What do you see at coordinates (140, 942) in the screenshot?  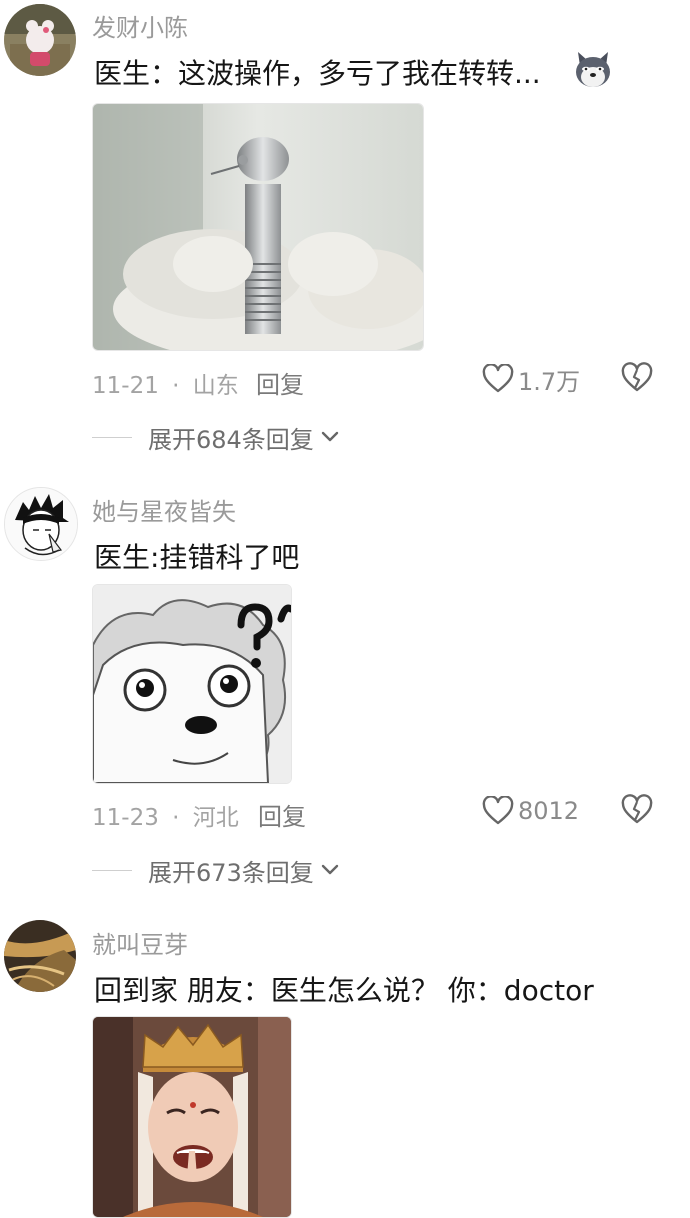 I see `username: 就叫豆芽` at bounding box center [140, 942].